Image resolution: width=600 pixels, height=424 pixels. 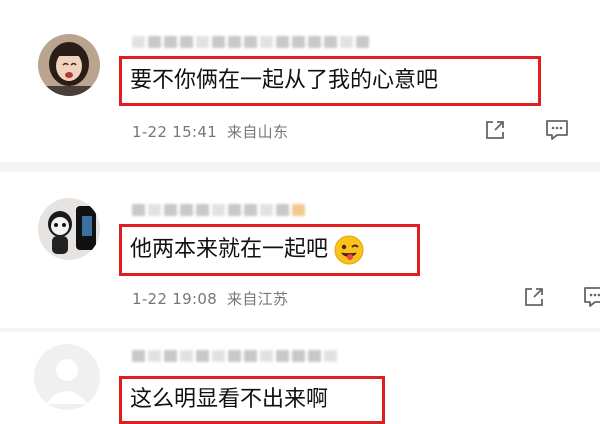 I want to click on comment-text-highlight: 他两本来就在一起吧, so click(x=269, y=250).